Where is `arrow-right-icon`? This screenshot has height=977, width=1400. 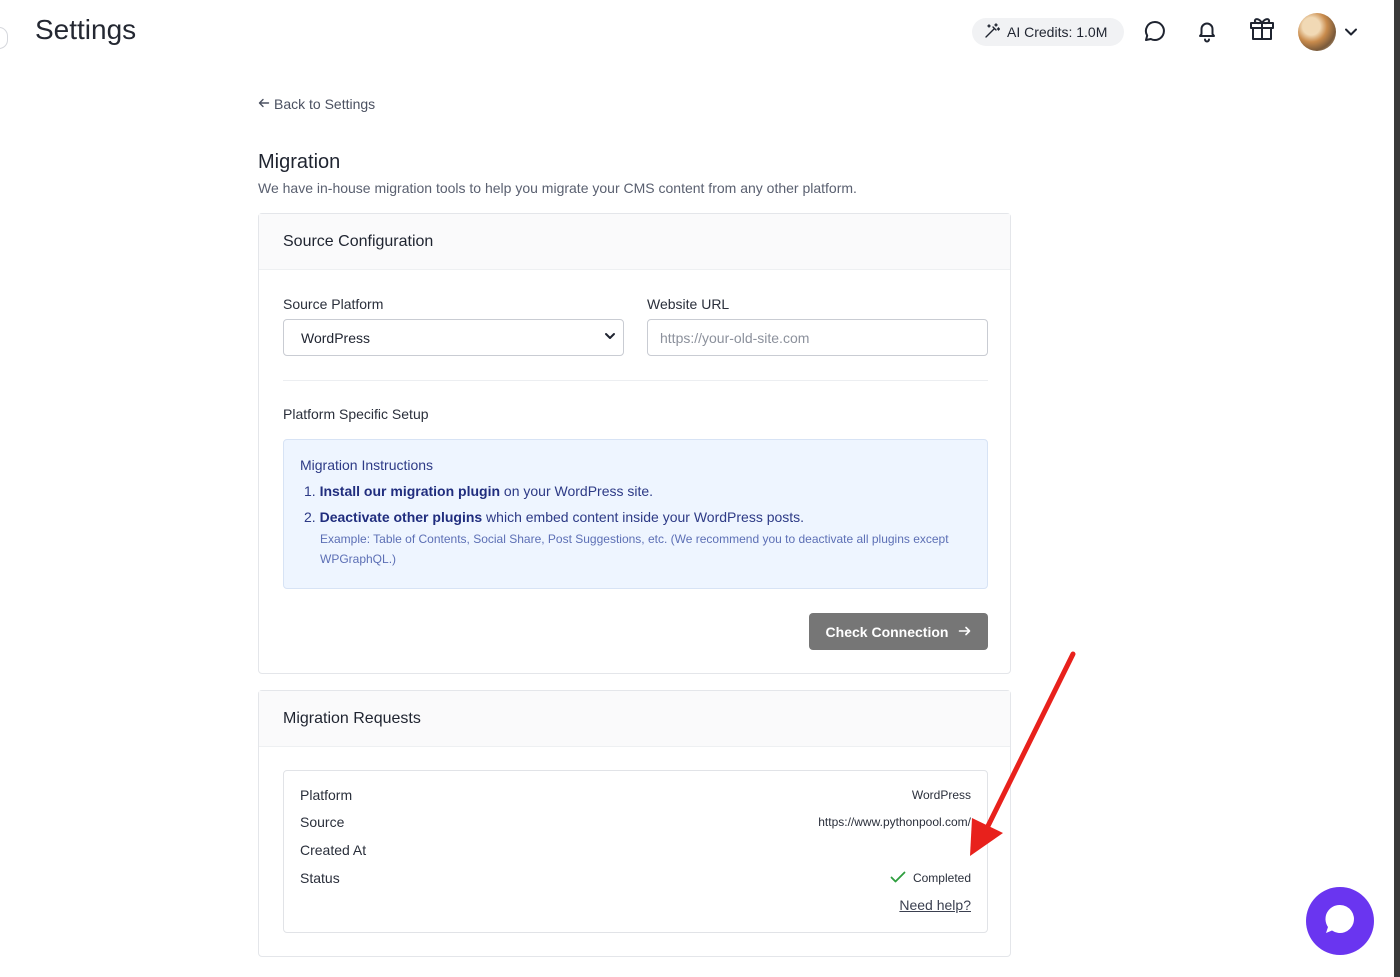 arrow-right-icon is located at coordinates (964, 632).